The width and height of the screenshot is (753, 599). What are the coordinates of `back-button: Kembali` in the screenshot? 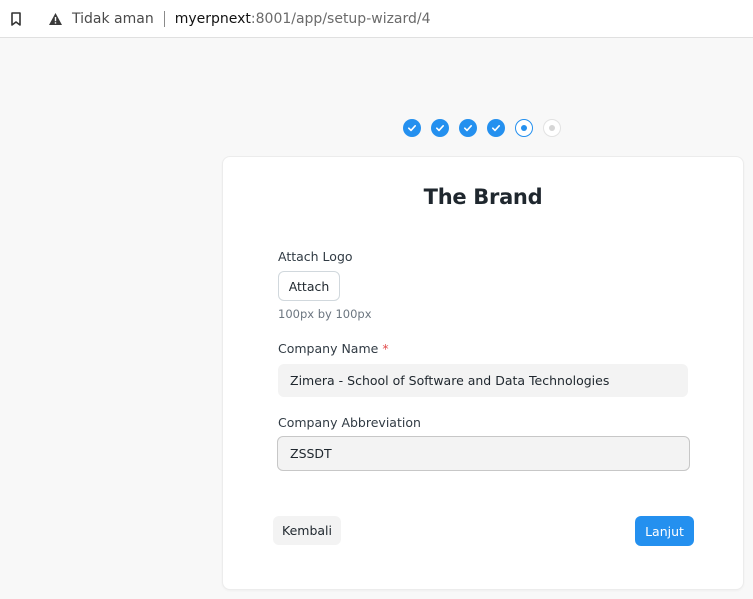 It's located at (307, 530).